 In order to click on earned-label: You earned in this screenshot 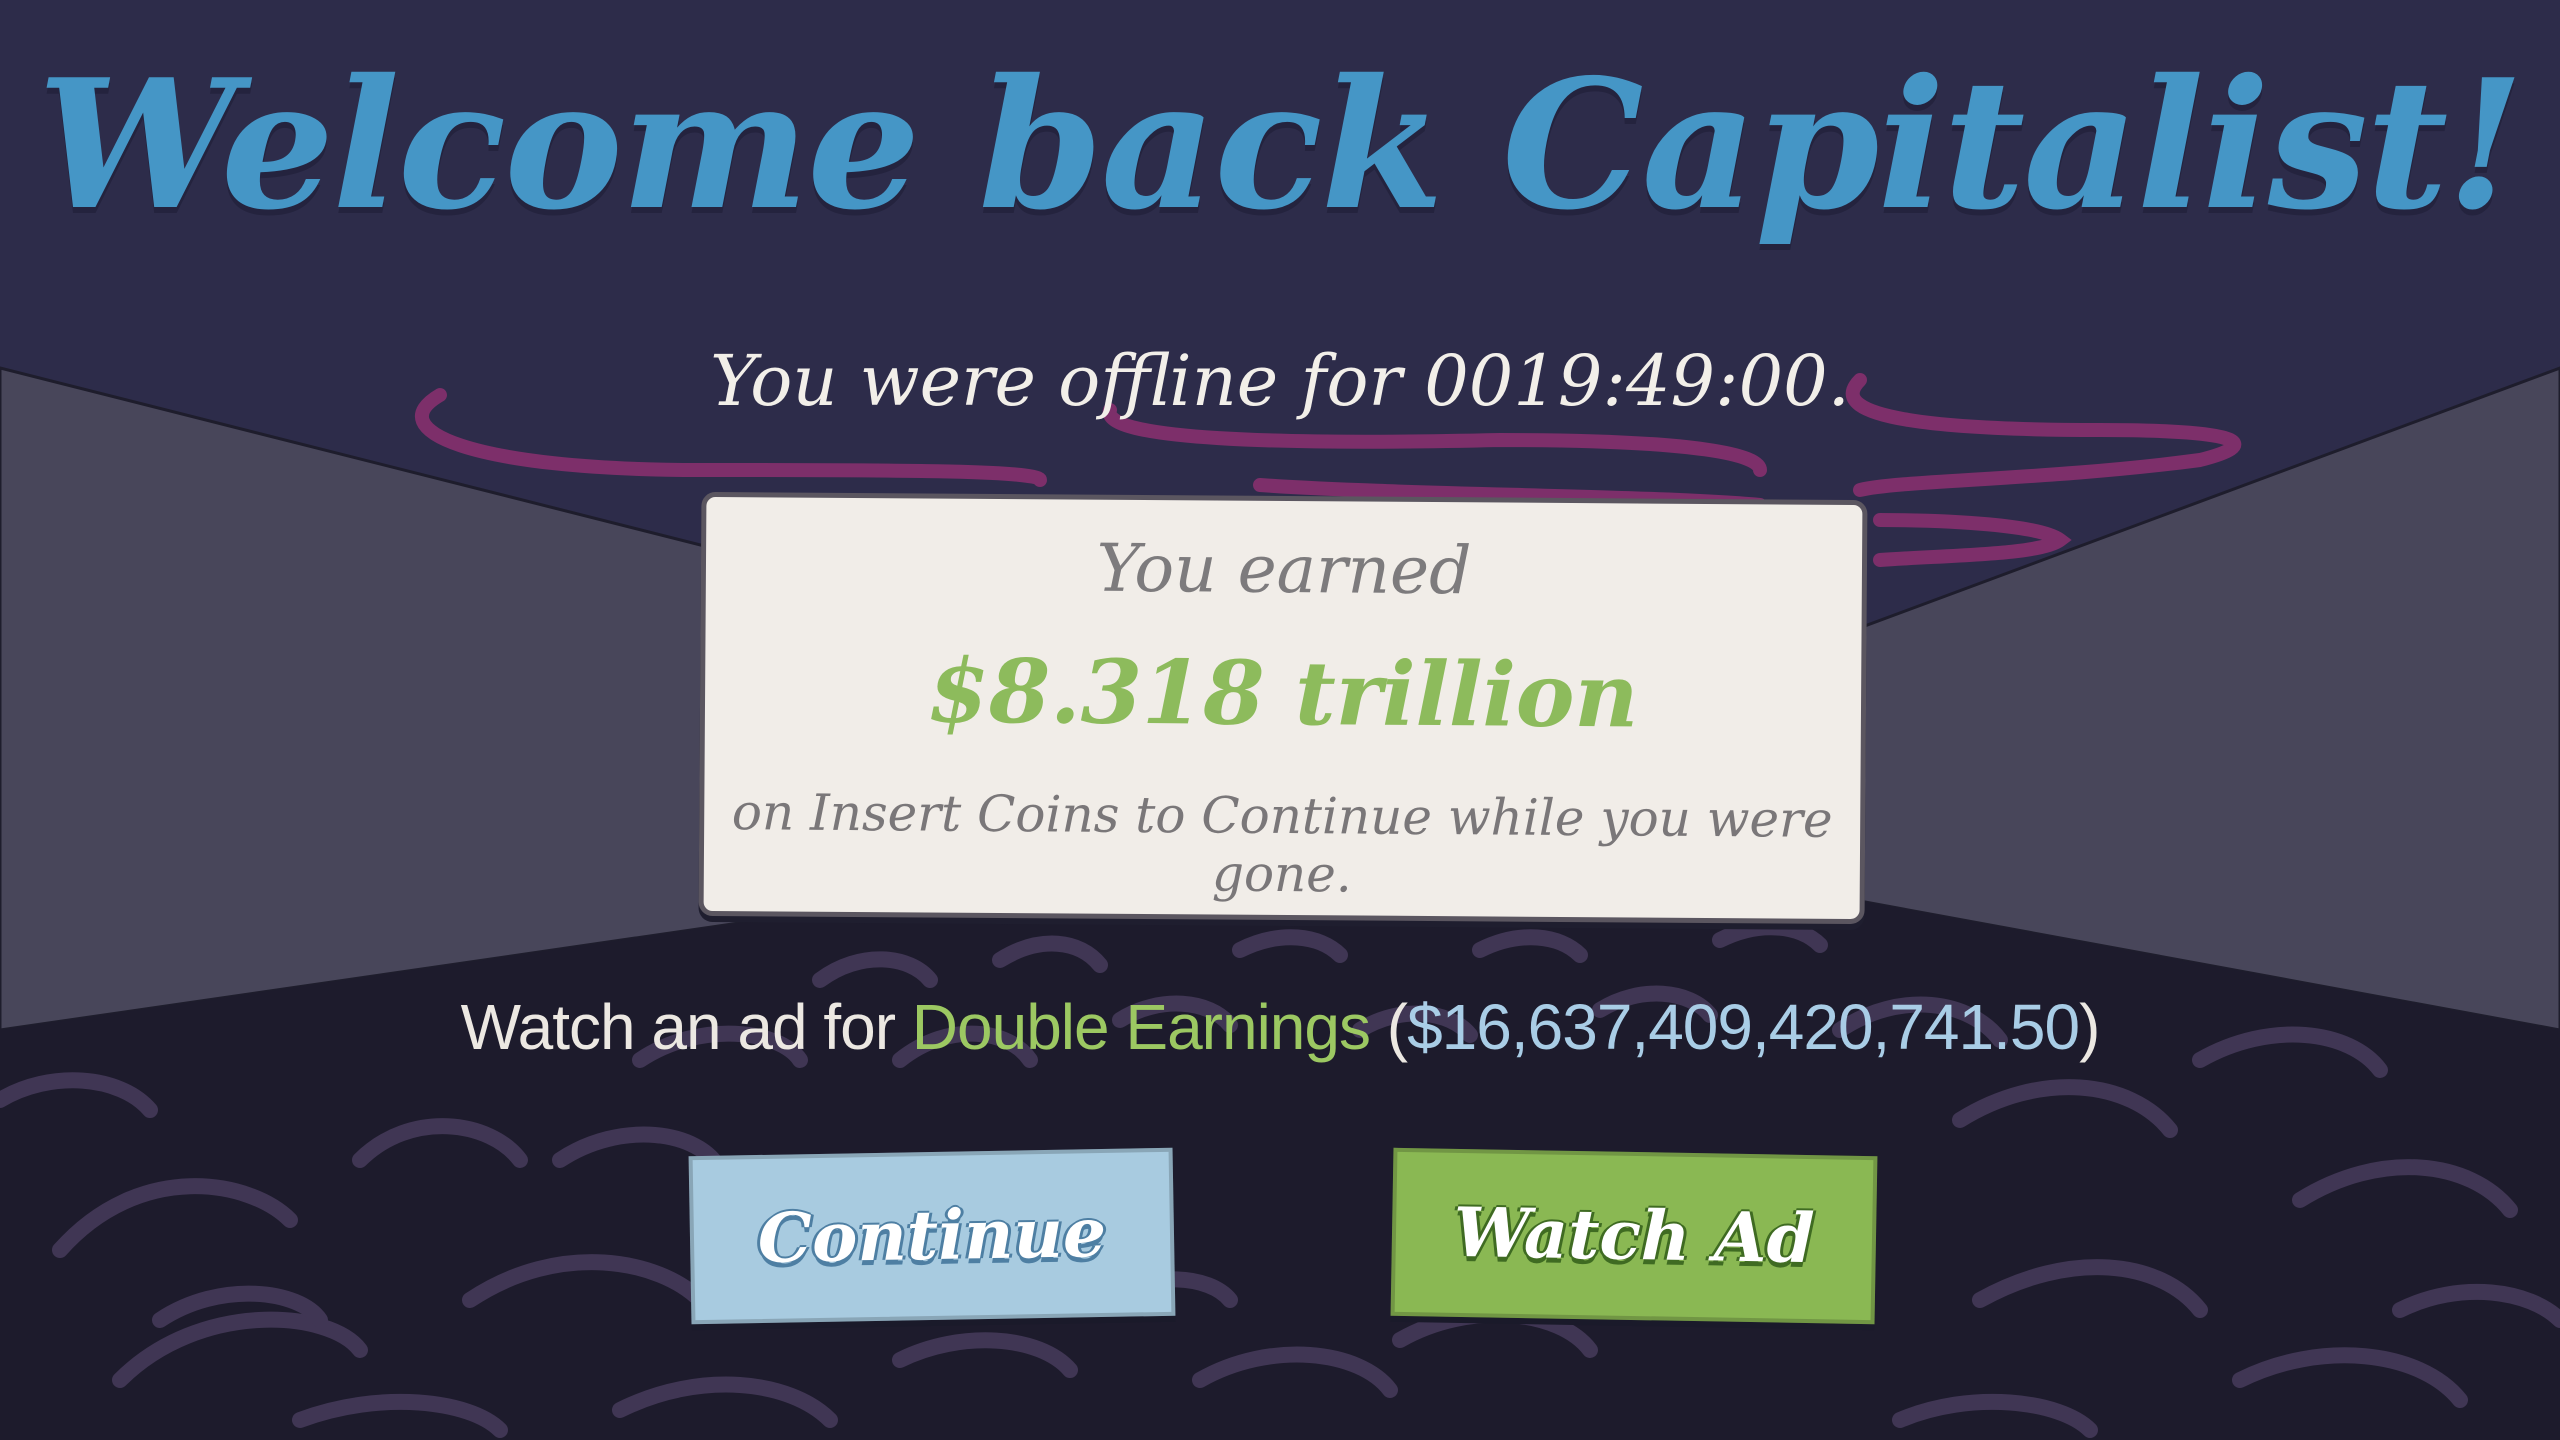, I will do `click(1284, 569)`.